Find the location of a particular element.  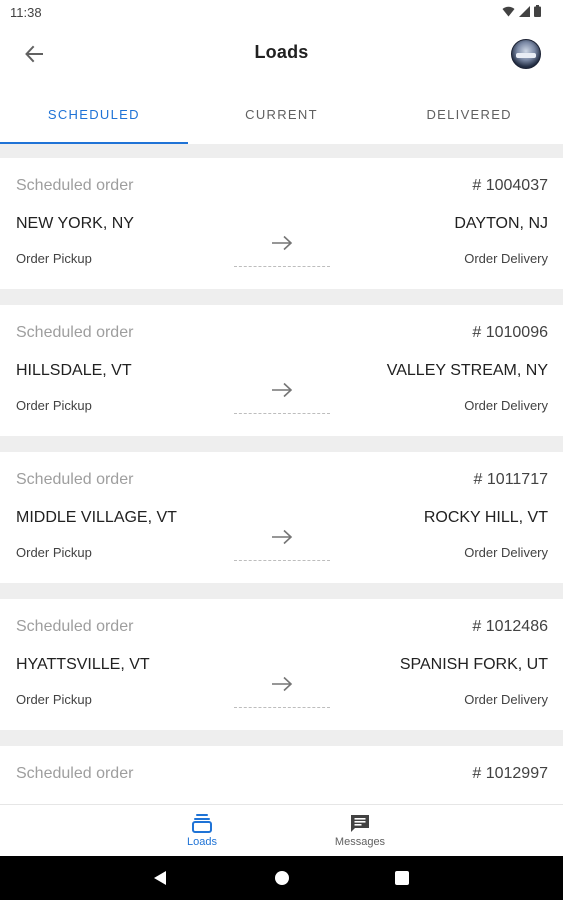

system-back-button is located at coordinates (160, 878).